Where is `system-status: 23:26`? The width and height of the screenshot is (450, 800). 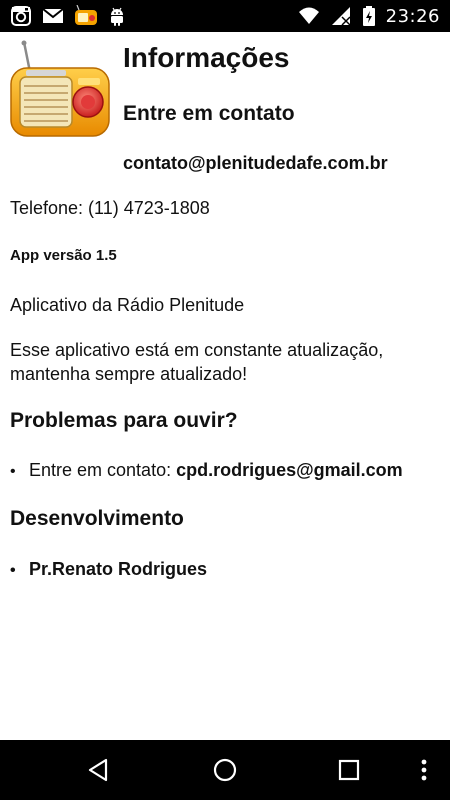
system-status: 23:26 is located at coordinates (369, 16).